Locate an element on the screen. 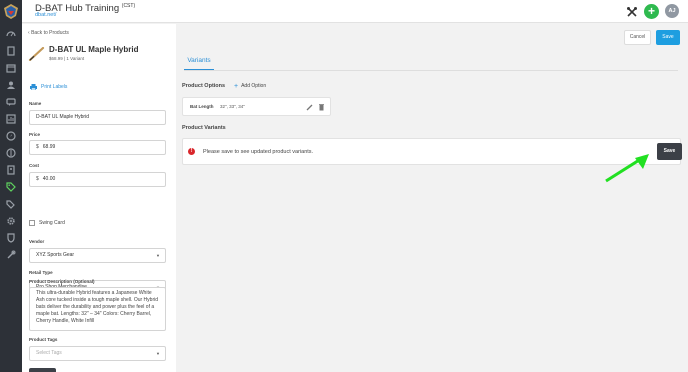  swing-card-checkbox is located at coordinates (32, 223).